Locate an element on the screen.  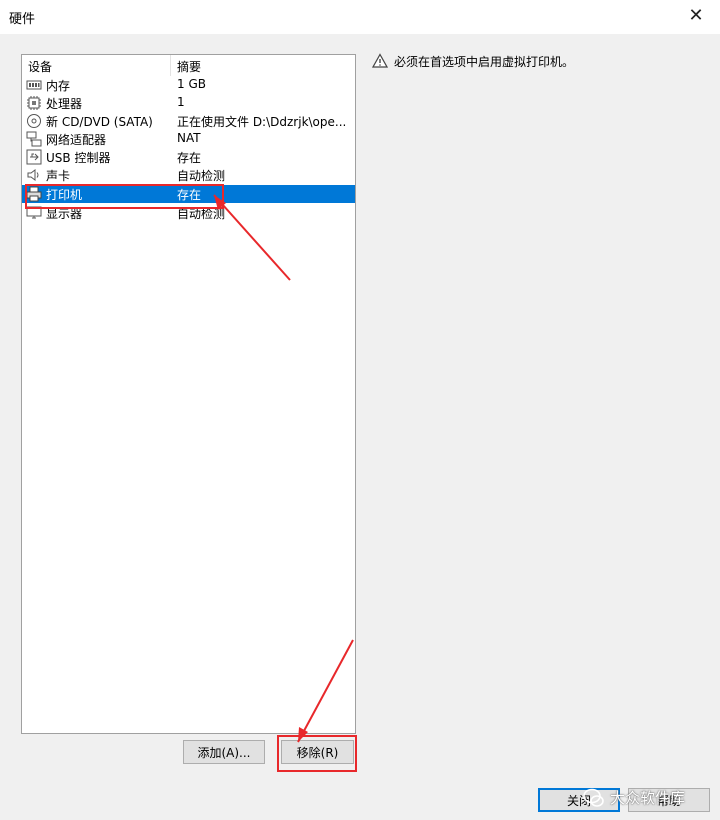
annotation-box-printer-row is located at coordinates (124, 196).